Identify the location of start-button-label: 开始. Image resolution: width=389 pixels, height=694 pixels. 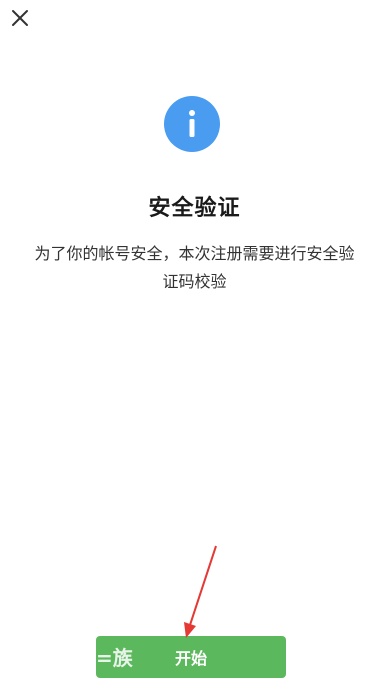
(190, 658).